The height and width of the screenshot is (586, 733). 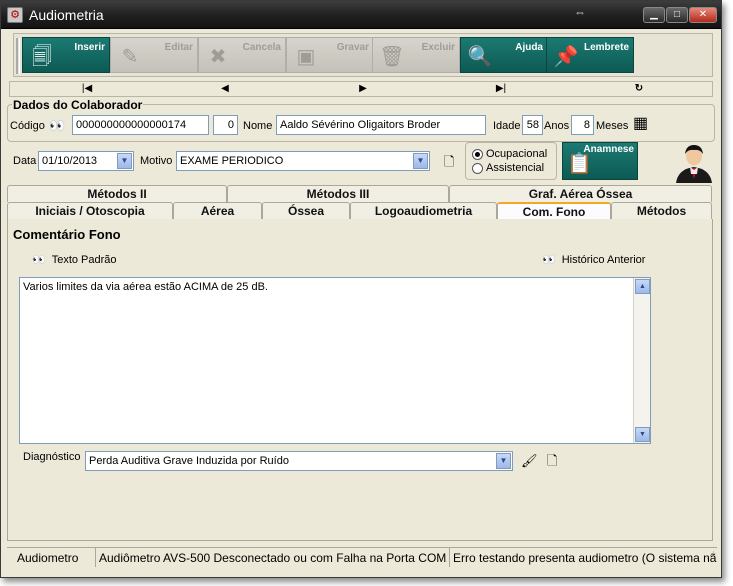 What do you see at coordinates (84, 259) in the screenshot?
I see `texto-padrao-label: Texto Padrão` at bounding box center [84, 259].